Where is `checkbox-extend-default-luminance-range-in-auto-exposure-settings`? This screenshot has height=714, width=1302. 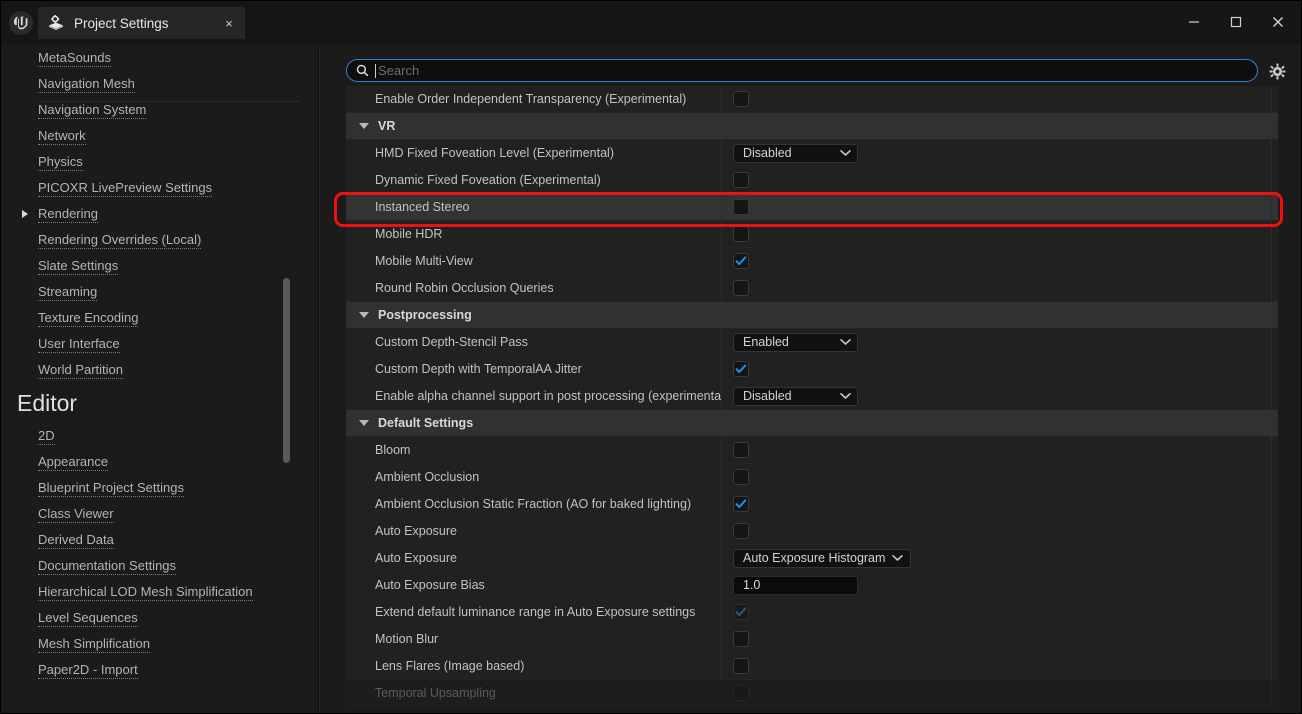 checkbox-extend-default-luminance-range-in-auto-exposure-settings is located at coordinates (741, 612).